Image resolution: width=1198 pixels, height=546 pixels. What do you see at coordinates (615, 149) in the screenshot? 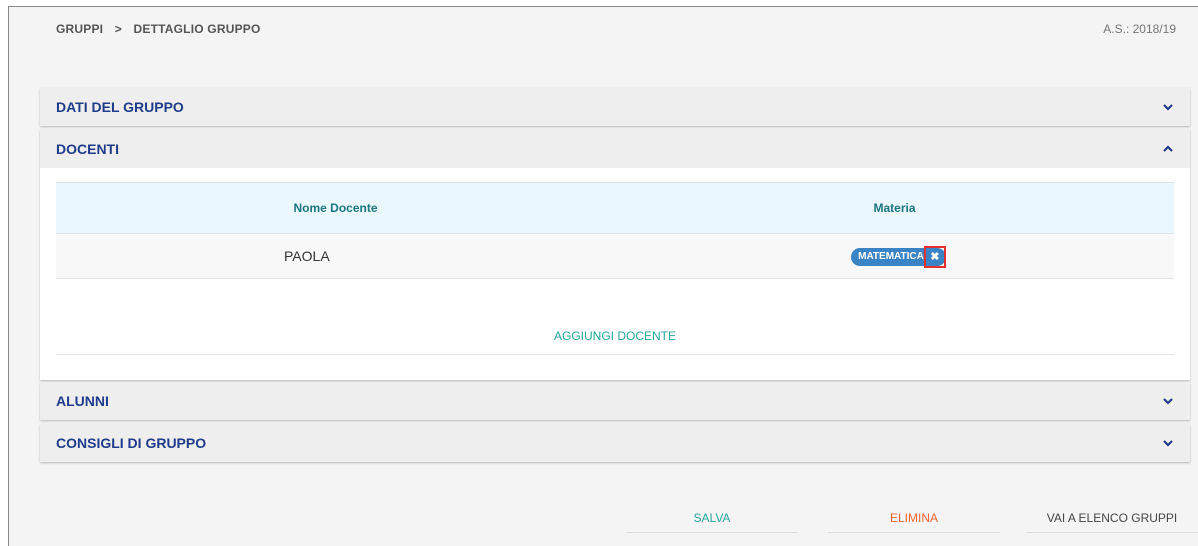
I see `panel-header-docenti: DOCENTI` at bounding box center [615, 149].